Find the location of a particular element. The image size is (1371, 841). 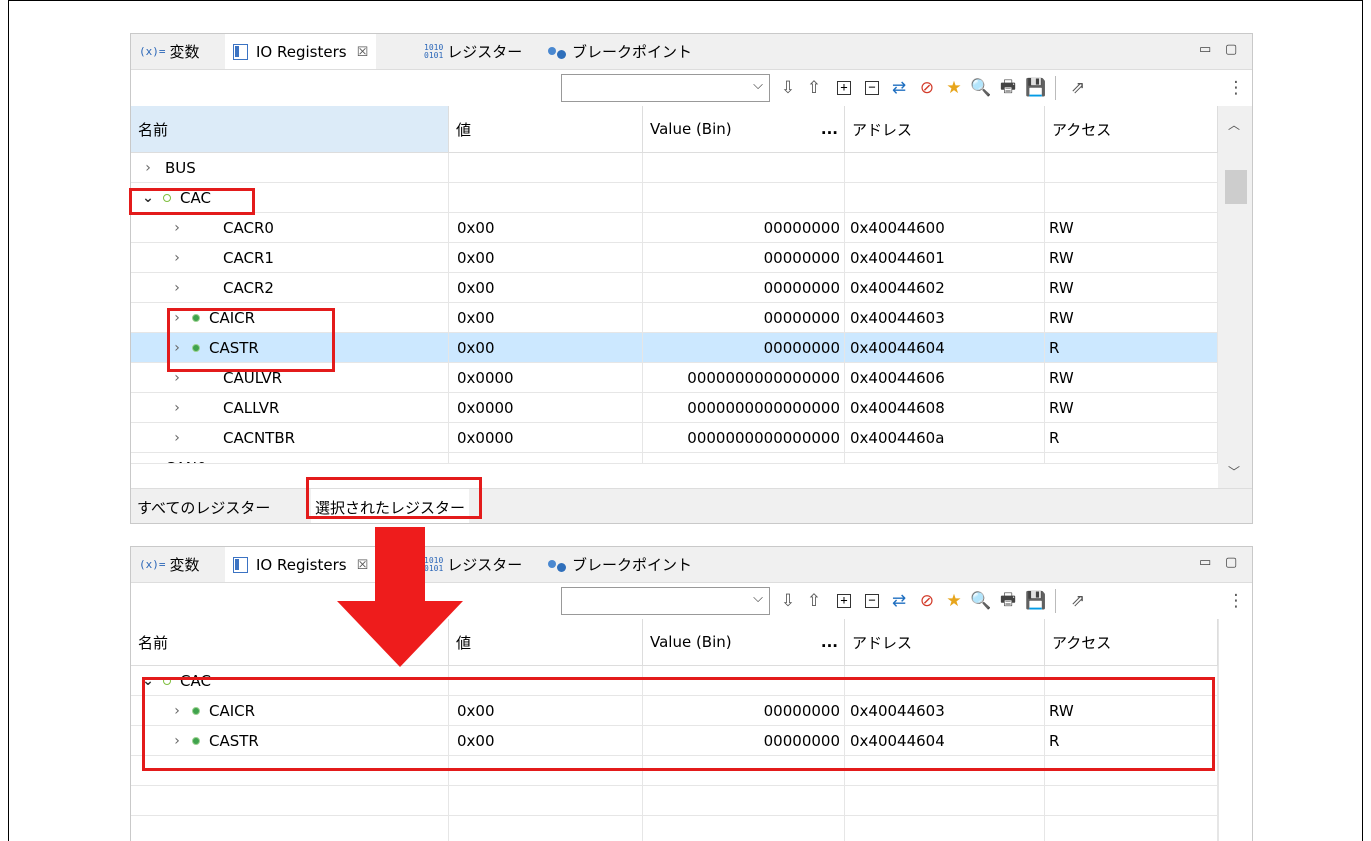

register-address: 0x40044601 is located at coordinates (945, 257).